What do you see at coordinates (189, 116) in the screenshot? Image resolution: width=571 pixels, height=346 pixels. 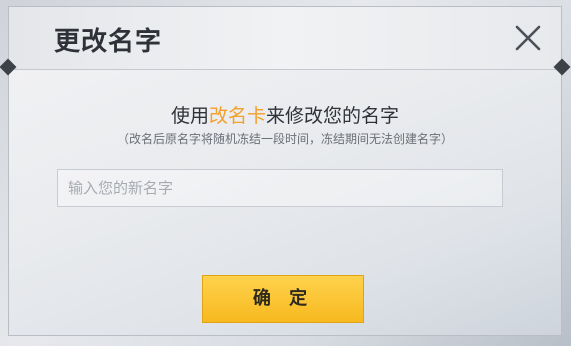 I see `instruction-prefix: 使用` at bounding box center [189, 116].